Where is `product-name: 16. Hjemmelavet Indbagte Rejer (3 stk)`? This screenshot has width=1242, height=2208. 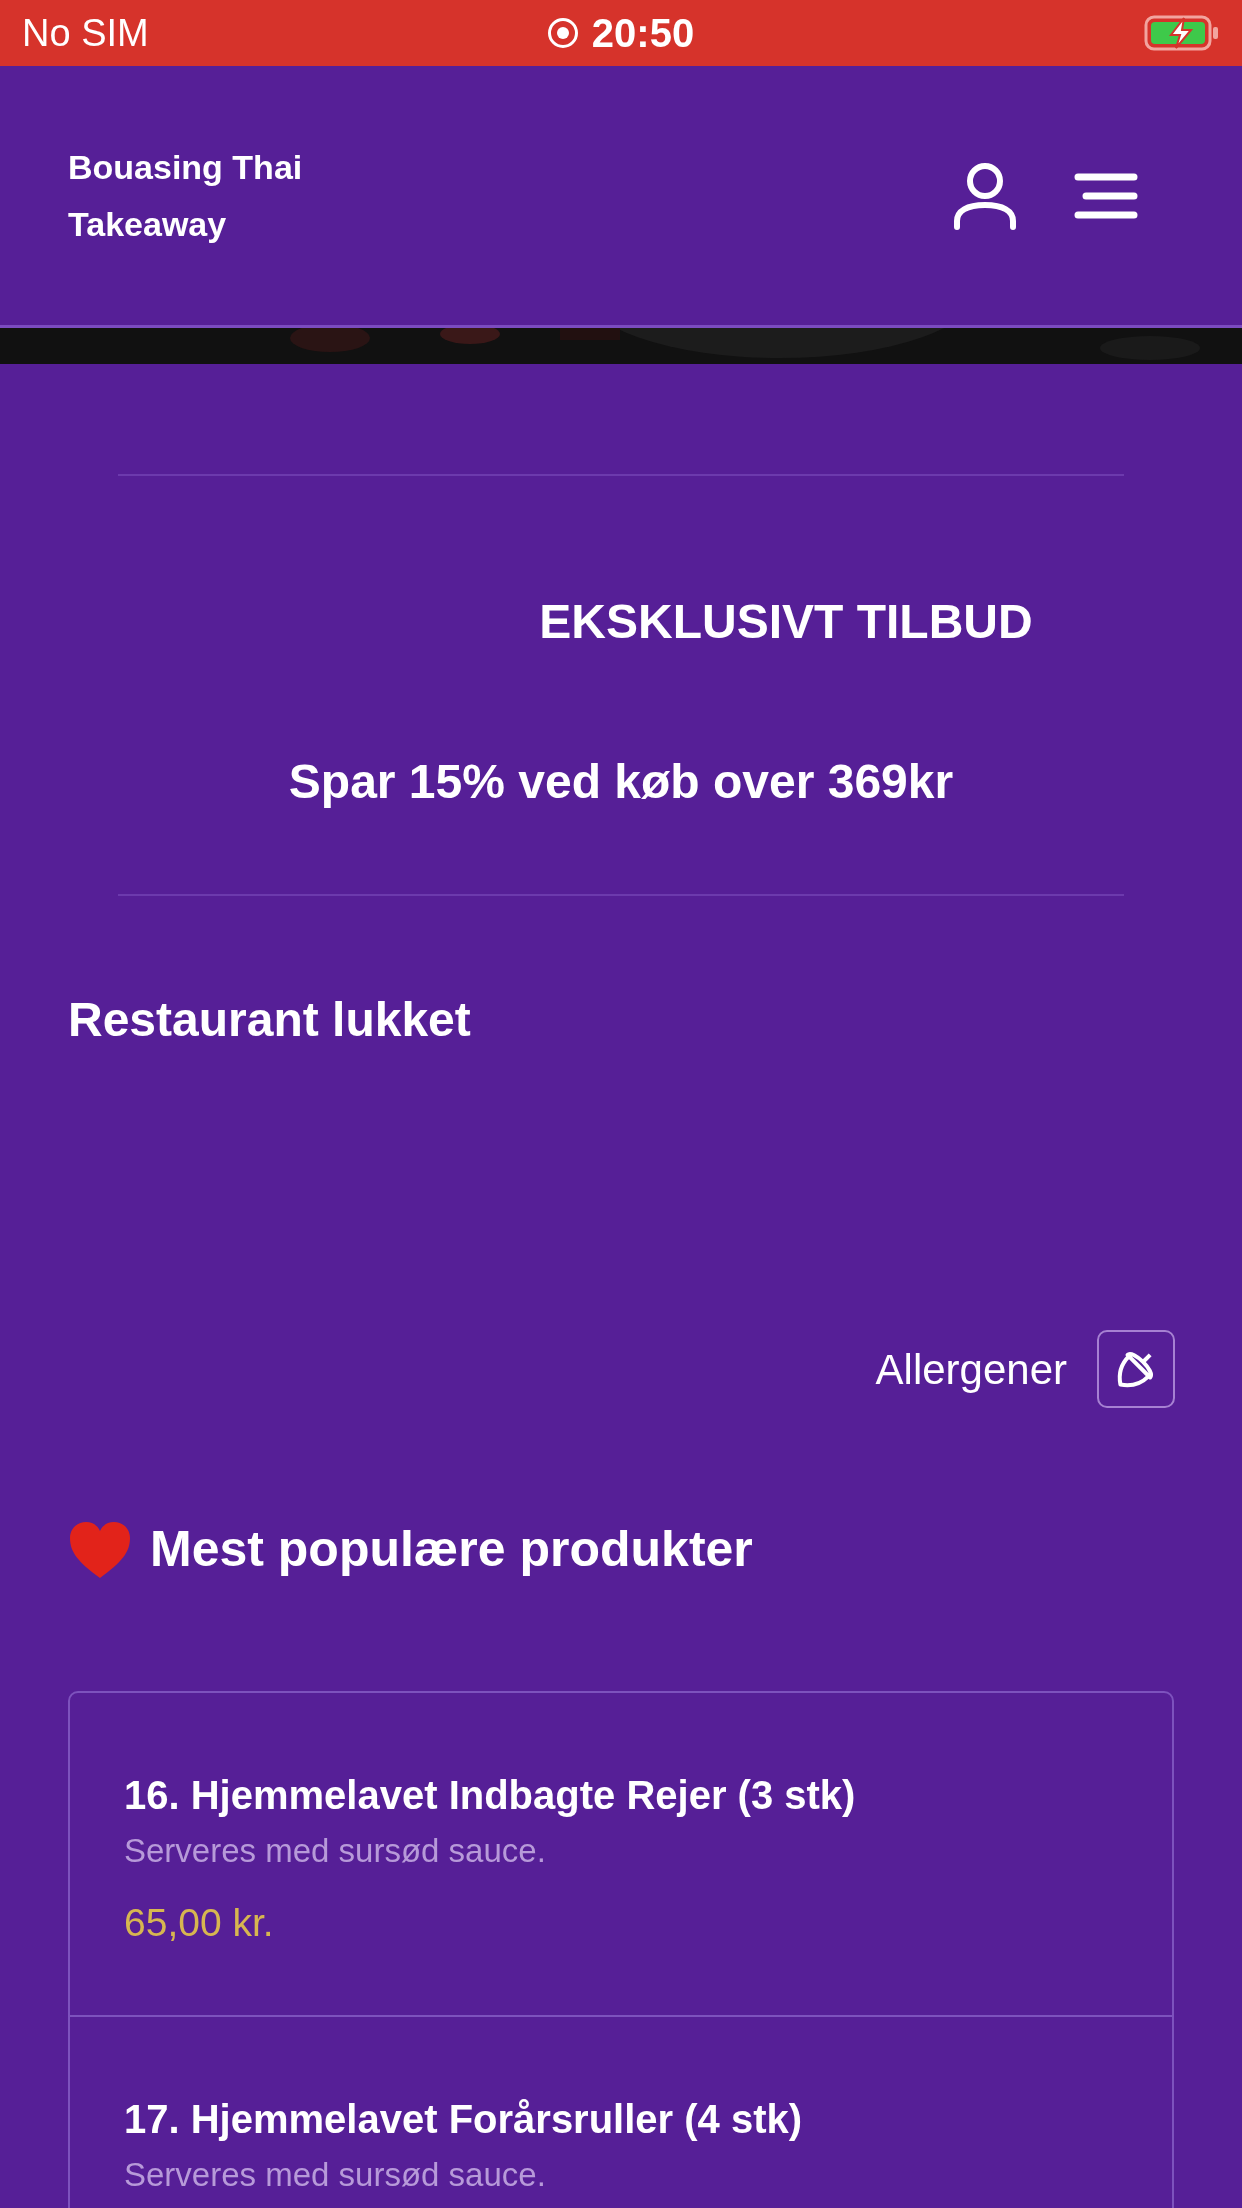
product-name: 16. Hjemmelavet Indbagte Rejer (3 stk) is located at coordinates (490, 1795).